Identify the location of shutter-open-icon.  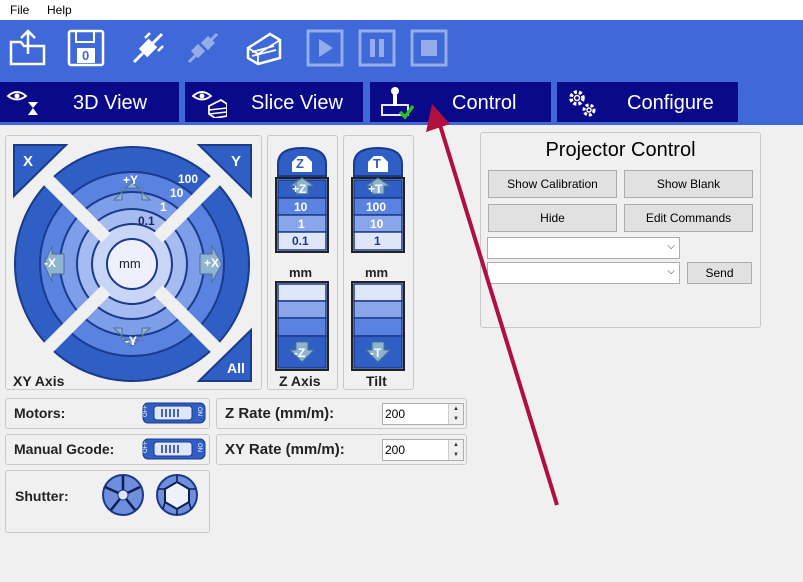
(177, 495).